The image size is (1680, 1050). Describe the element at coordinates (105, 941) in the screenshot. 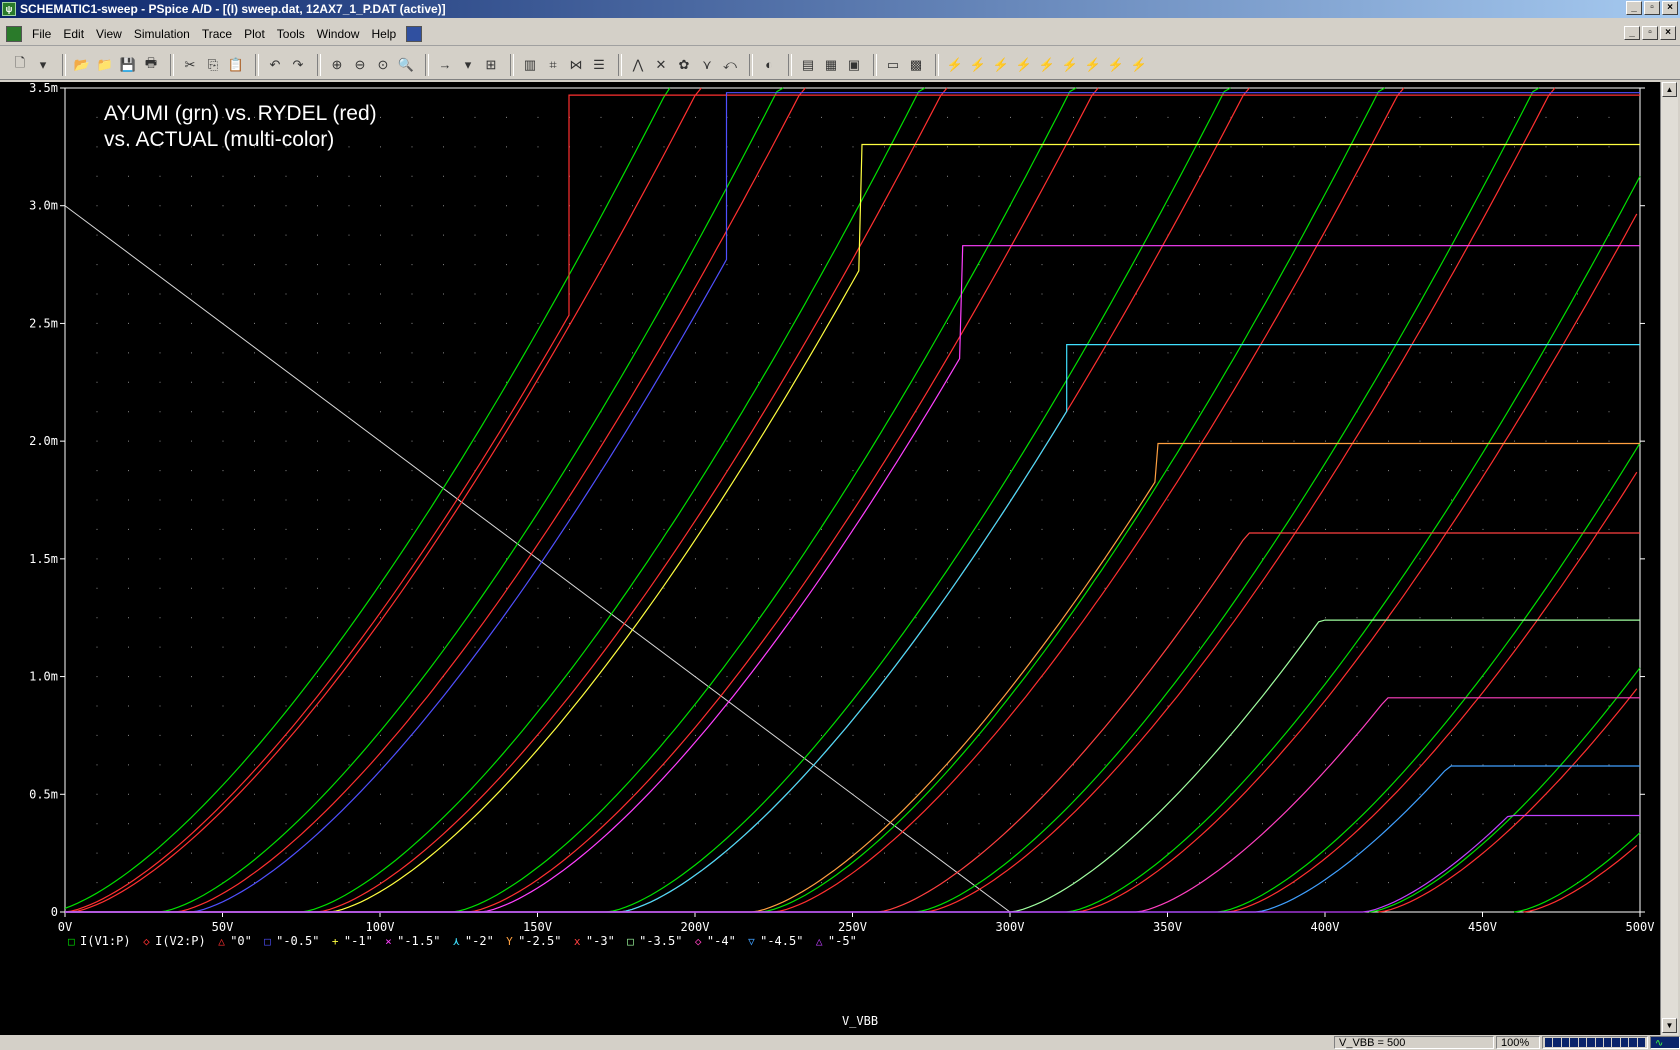

I see `legend-label: I(V1:P)` at that location.